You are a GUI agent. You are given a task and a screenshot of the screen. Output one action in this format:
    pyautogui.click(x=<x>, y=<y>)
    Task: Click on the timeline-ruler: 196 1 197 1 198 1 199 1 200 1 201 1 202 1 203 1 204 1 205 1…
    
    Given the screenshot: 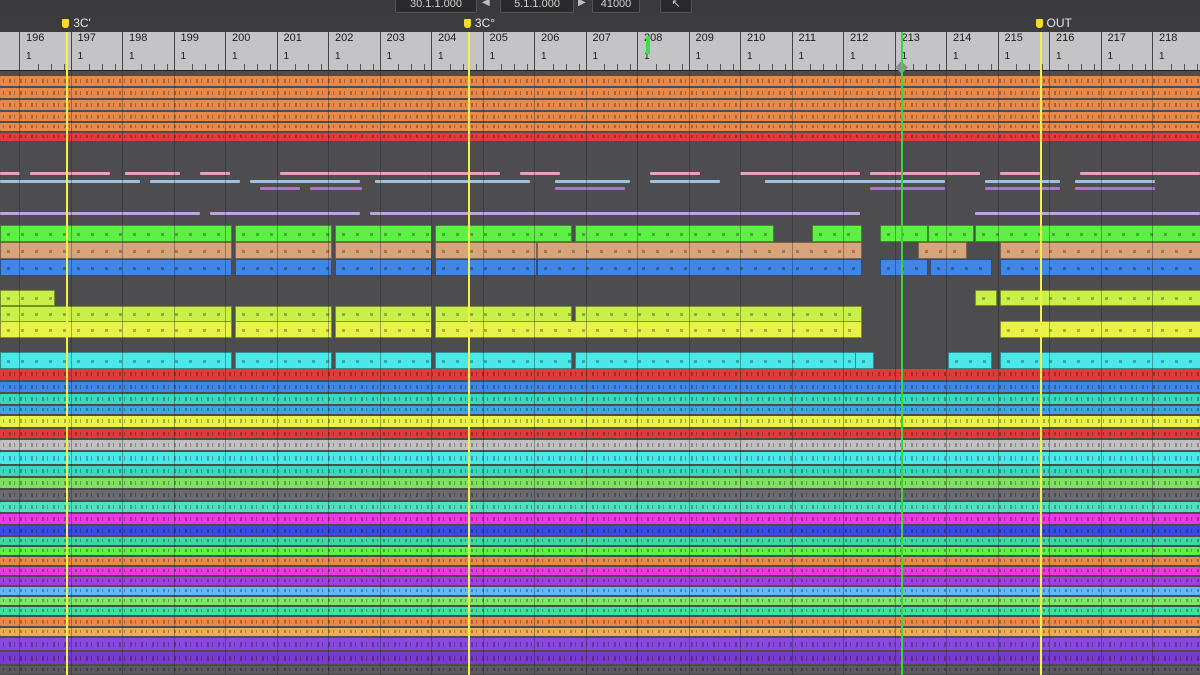 What is the action you would take?
    pyautogui.click(x=600, y=51)
    